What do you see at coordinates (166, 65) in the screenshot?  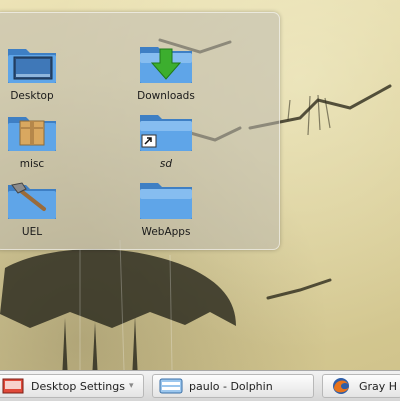 I see `downloads-folder-icon` at bounding box center [166, 65].